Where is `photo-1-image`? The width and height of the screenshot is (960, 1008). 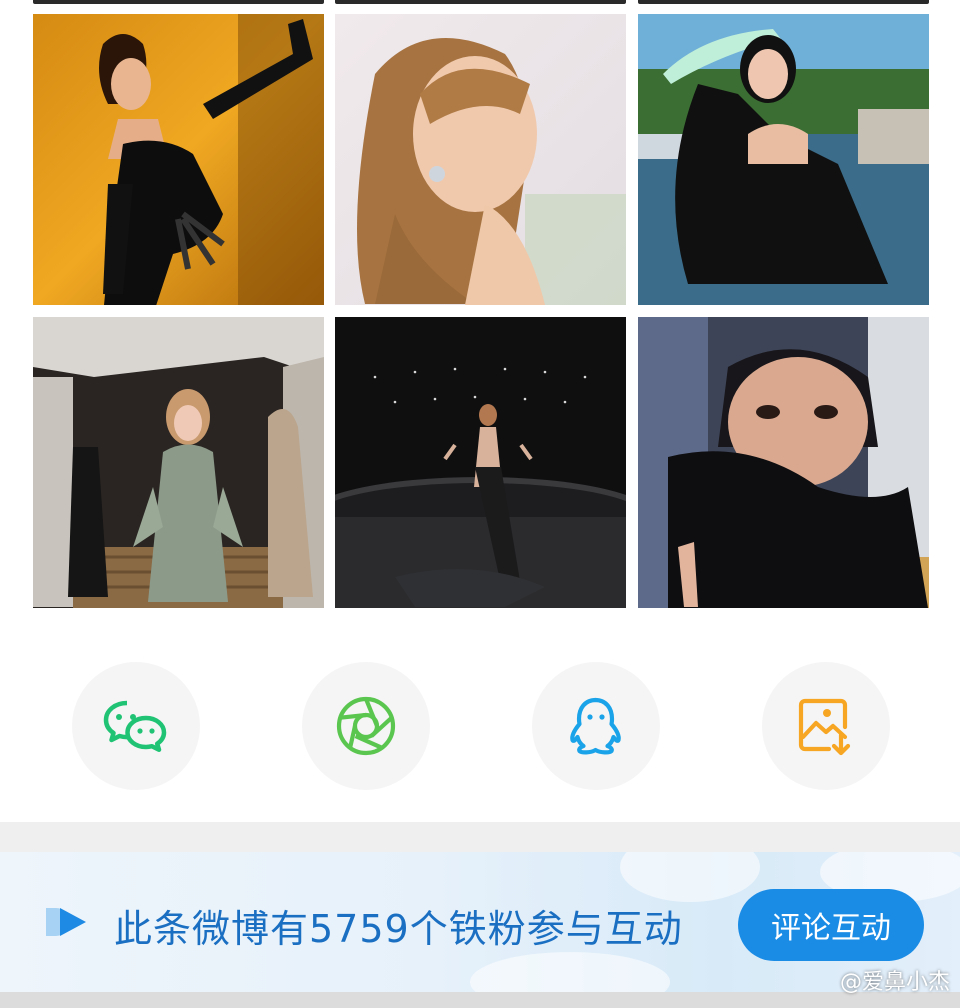
photo-1-image is located at coordinates (178, 159).